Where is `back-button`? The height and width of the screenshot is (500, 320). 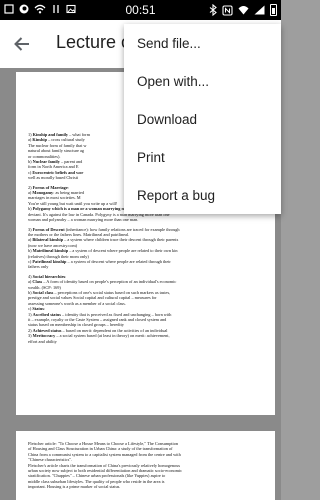
back-button is located at coordinates (22, 44).